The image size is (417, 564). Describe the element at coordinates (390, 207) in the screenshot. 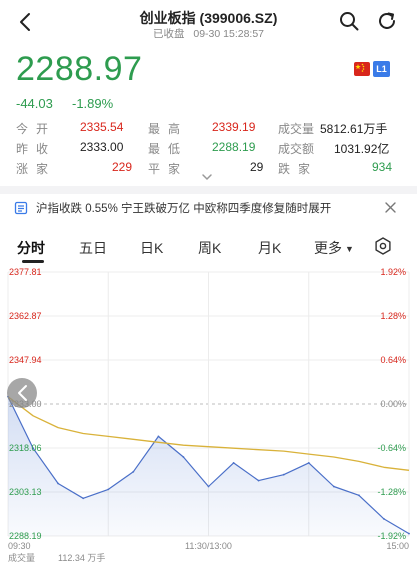

I see `close-icon` at that location.